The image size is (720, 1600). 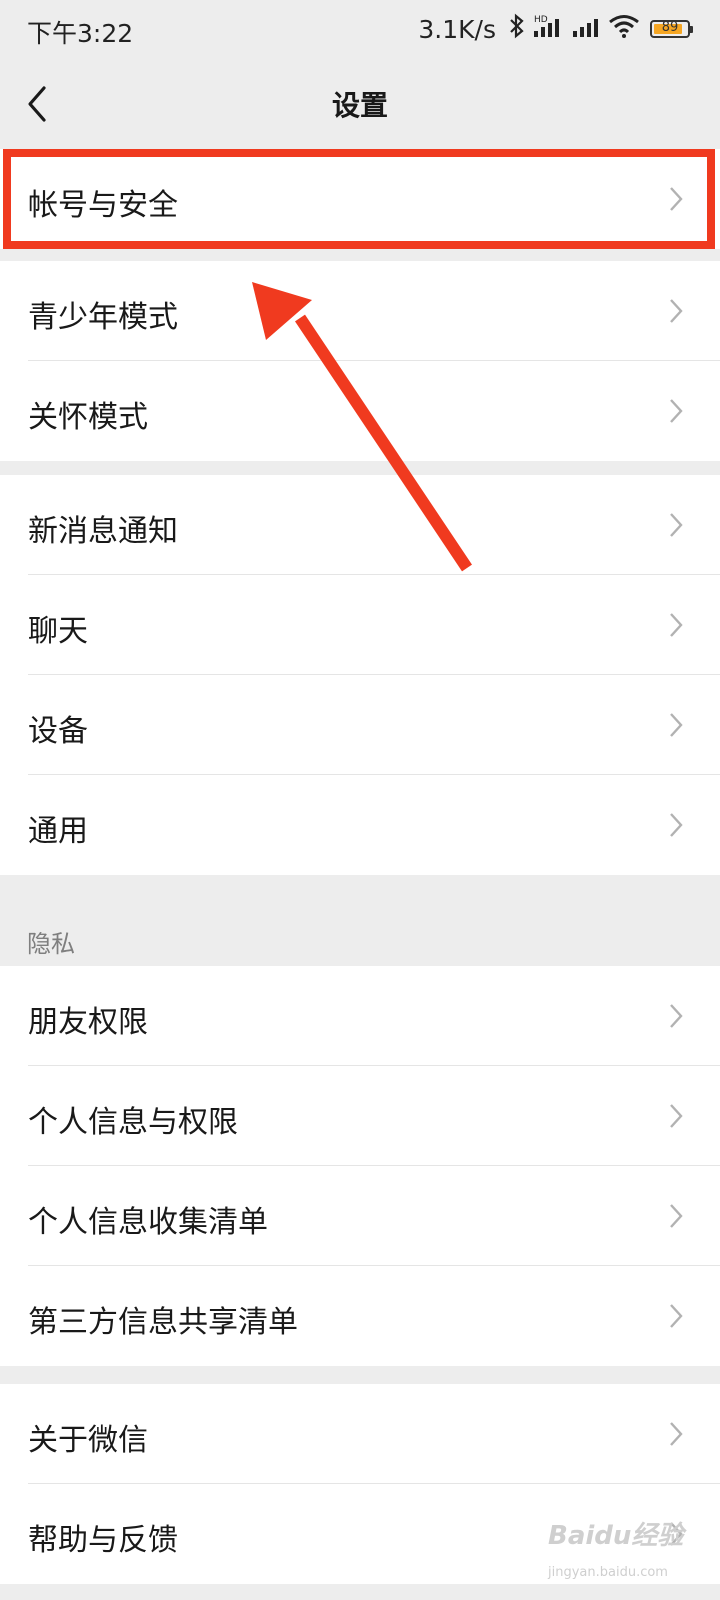 I want to click on bluetooth-icon, so click(x=517, y=29).